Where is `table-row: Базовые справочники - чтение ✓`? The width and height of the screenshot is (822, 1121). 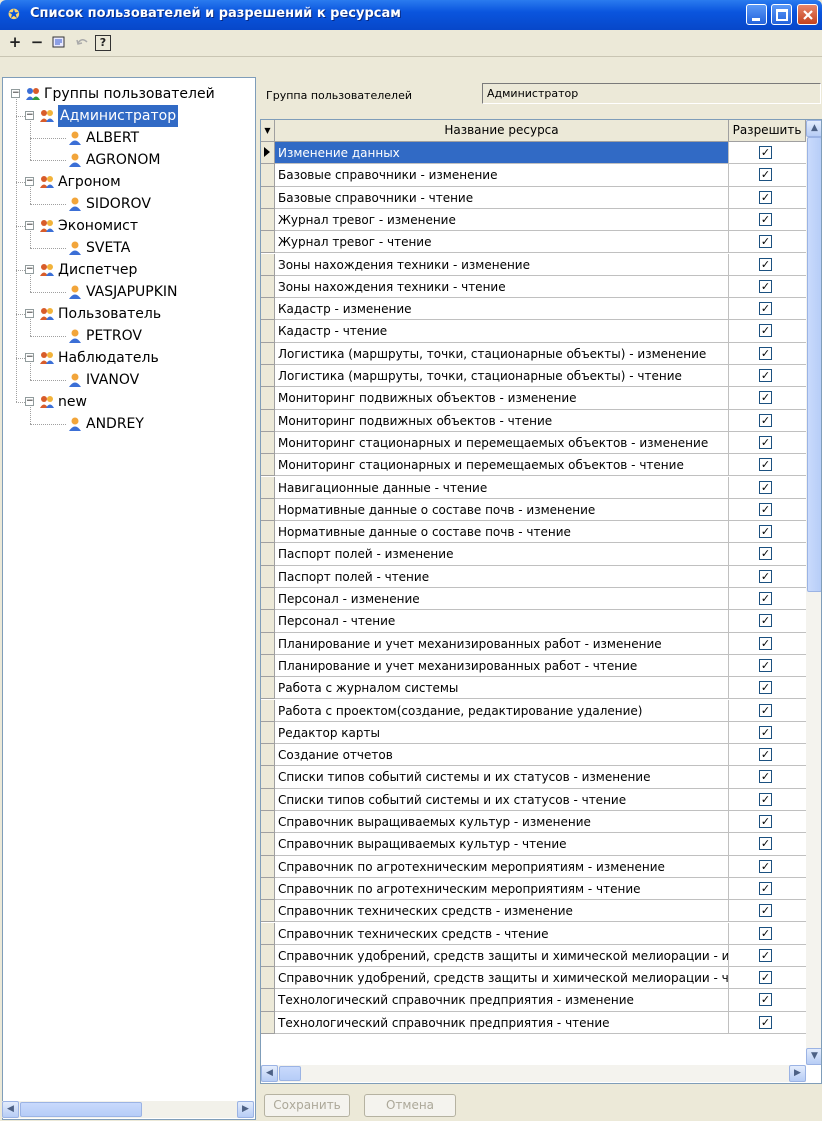
table-row: Базовые справочники - чтение ✓ is located at coordinates (533, 197).